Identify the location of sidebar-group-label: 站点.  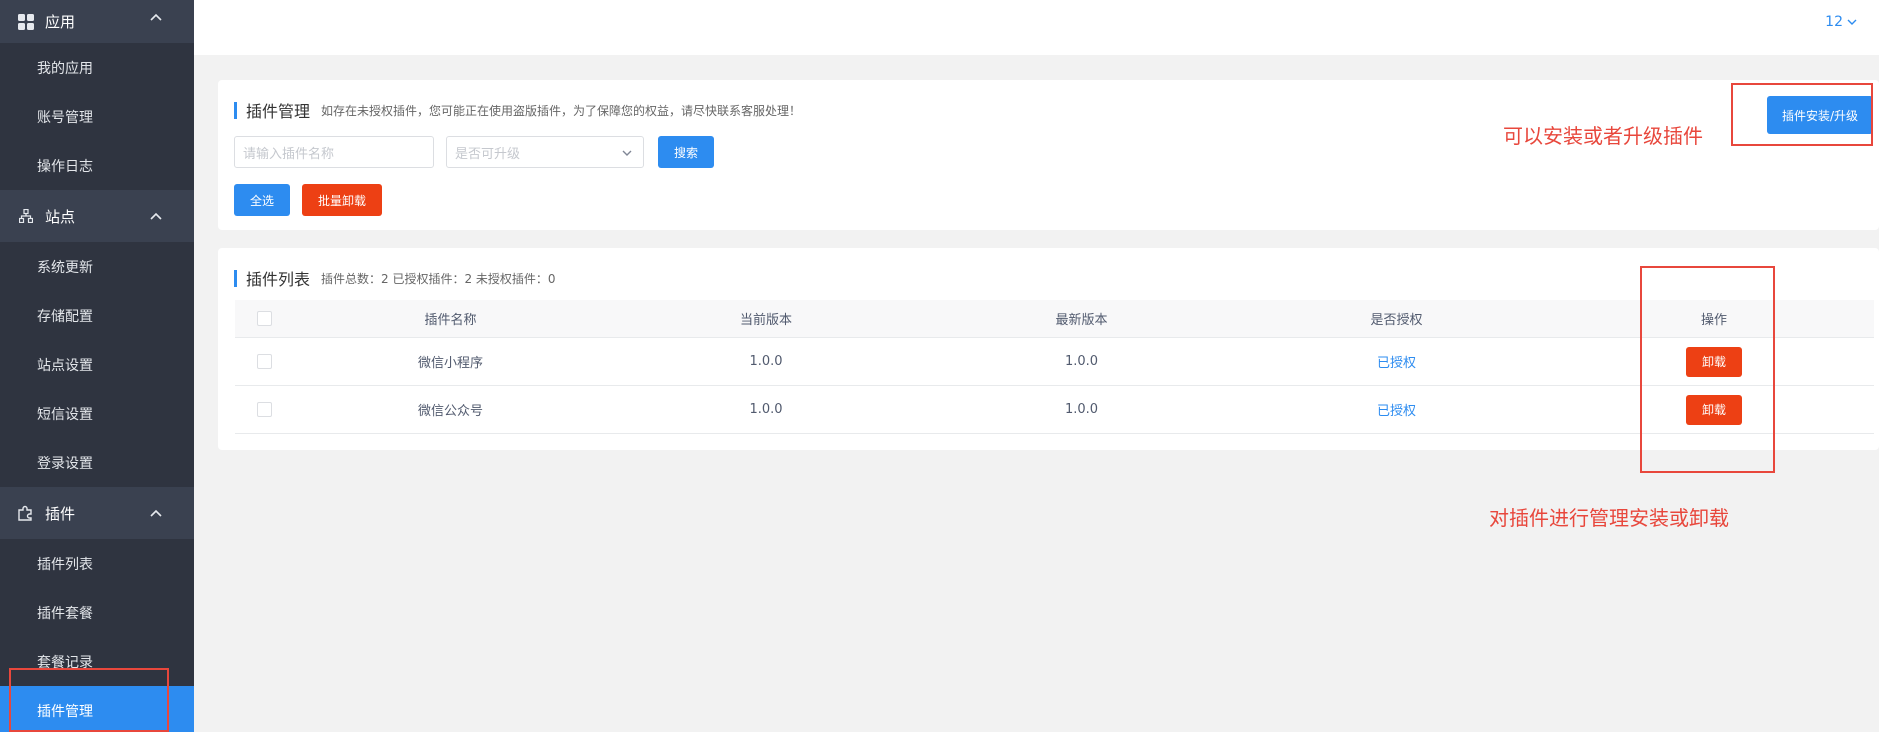
(60, 216).